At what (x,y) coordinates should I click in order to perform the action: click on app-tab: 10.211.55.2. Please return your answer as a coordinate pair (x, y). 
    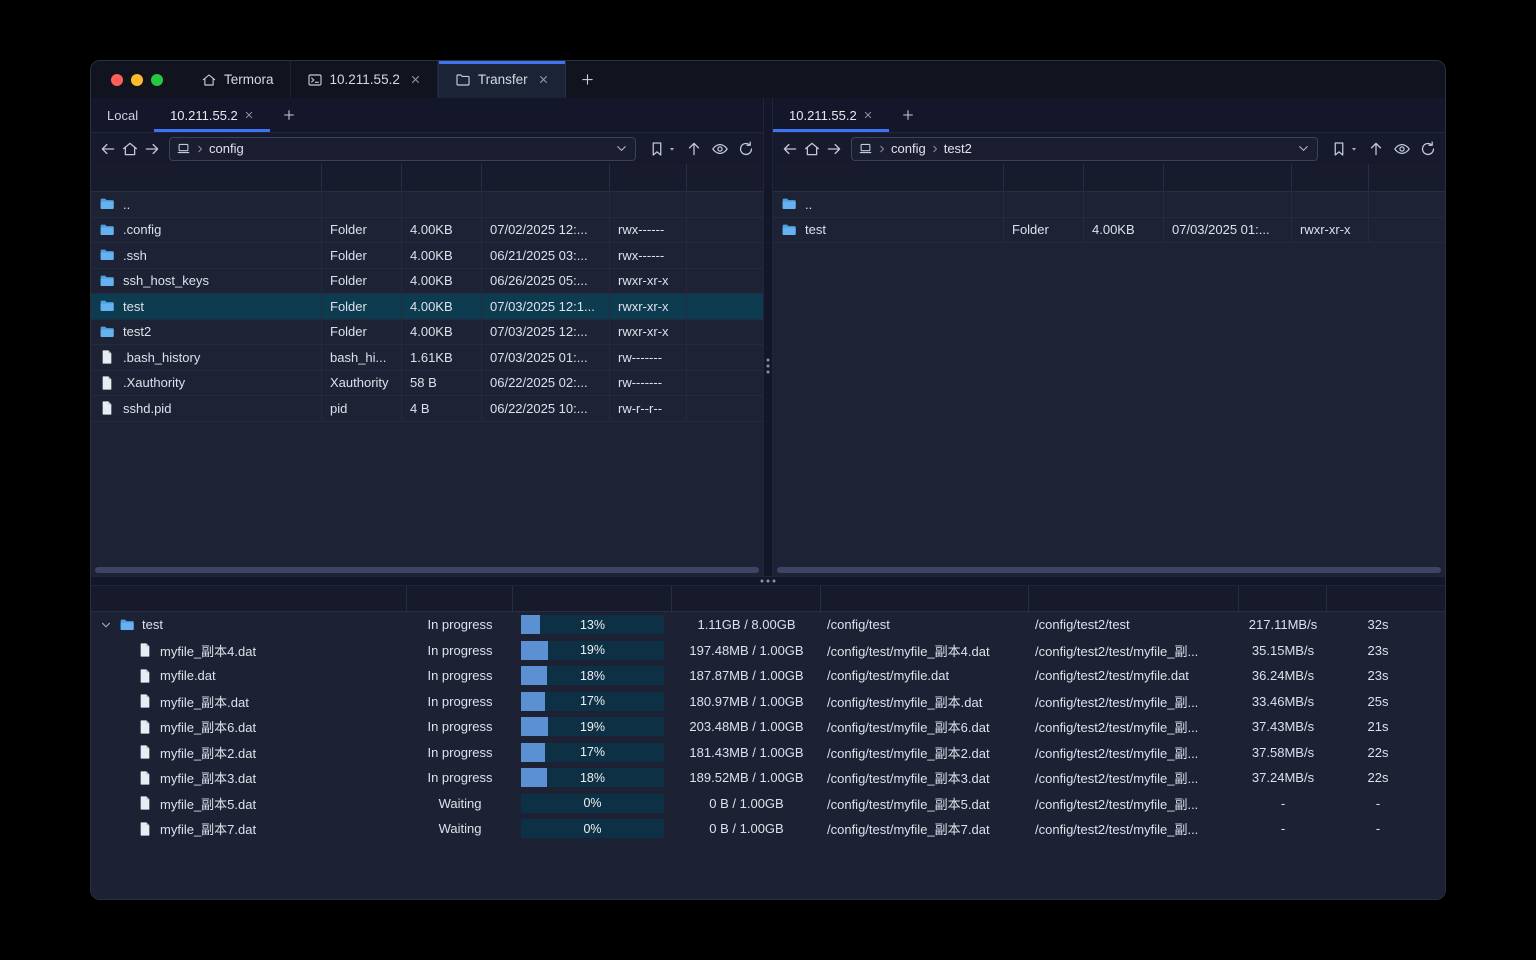
    Looking at the image, I should click on (364, 79).